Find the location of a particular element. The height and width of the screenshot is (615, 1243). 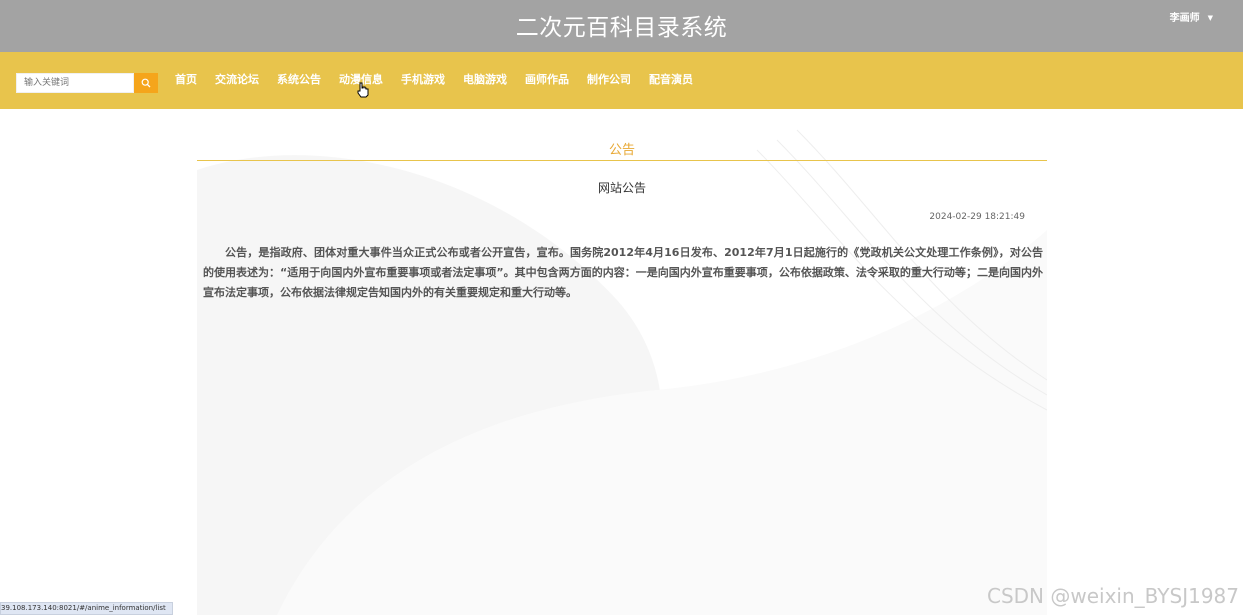

site-title: 二次元百科目录系统 is located at coordinates (621, 28).